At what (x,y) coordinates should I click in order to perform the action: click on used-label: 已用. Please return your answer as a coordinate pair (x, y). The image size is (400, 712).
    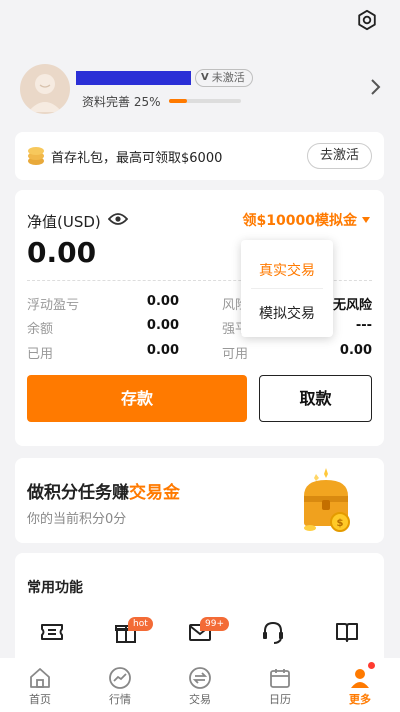
    Looking at the image, I should click on (40, 354).